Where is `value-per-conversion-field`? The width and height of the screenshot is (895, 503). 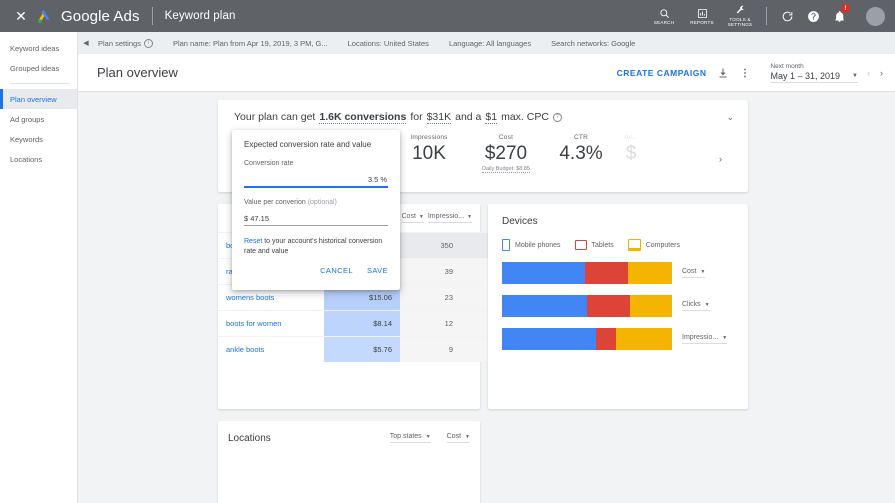 value-per-conversion-field is located at coordinates (316, 217).